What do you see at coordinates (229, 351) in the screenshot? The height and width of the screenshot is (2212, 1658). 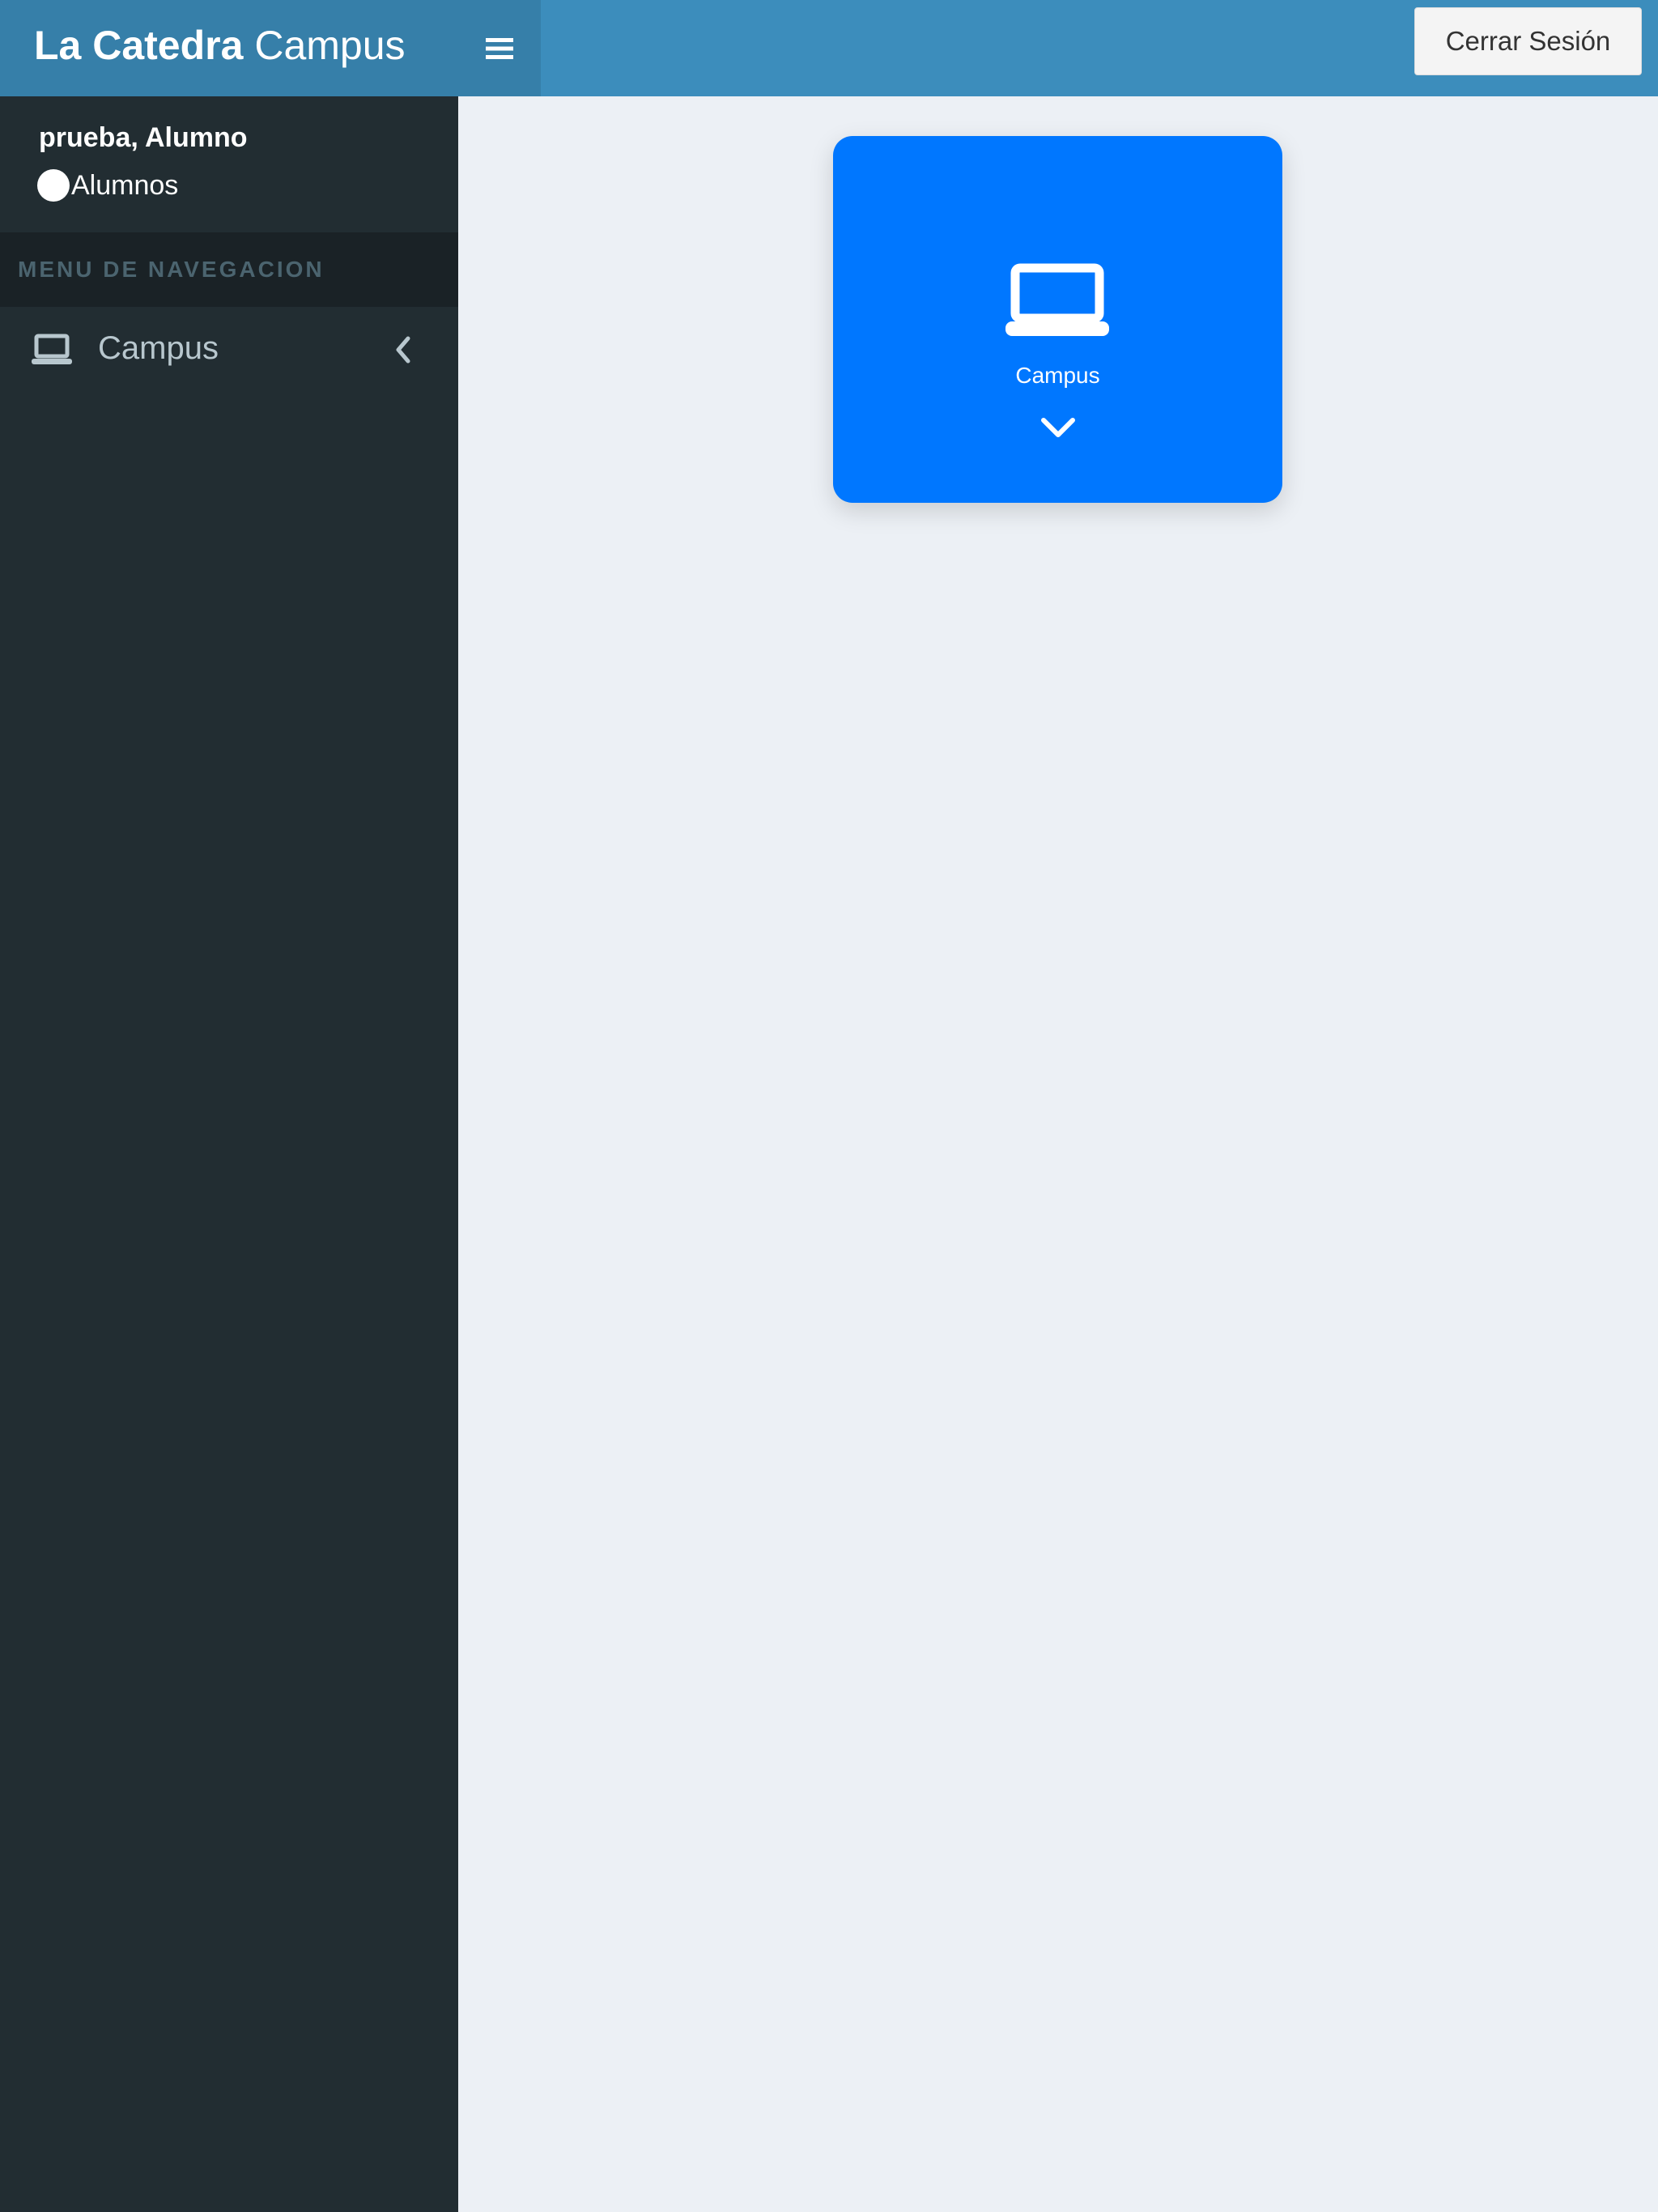 I see `sidebar-item-campus: Campus` at bounding box center [229, 351].